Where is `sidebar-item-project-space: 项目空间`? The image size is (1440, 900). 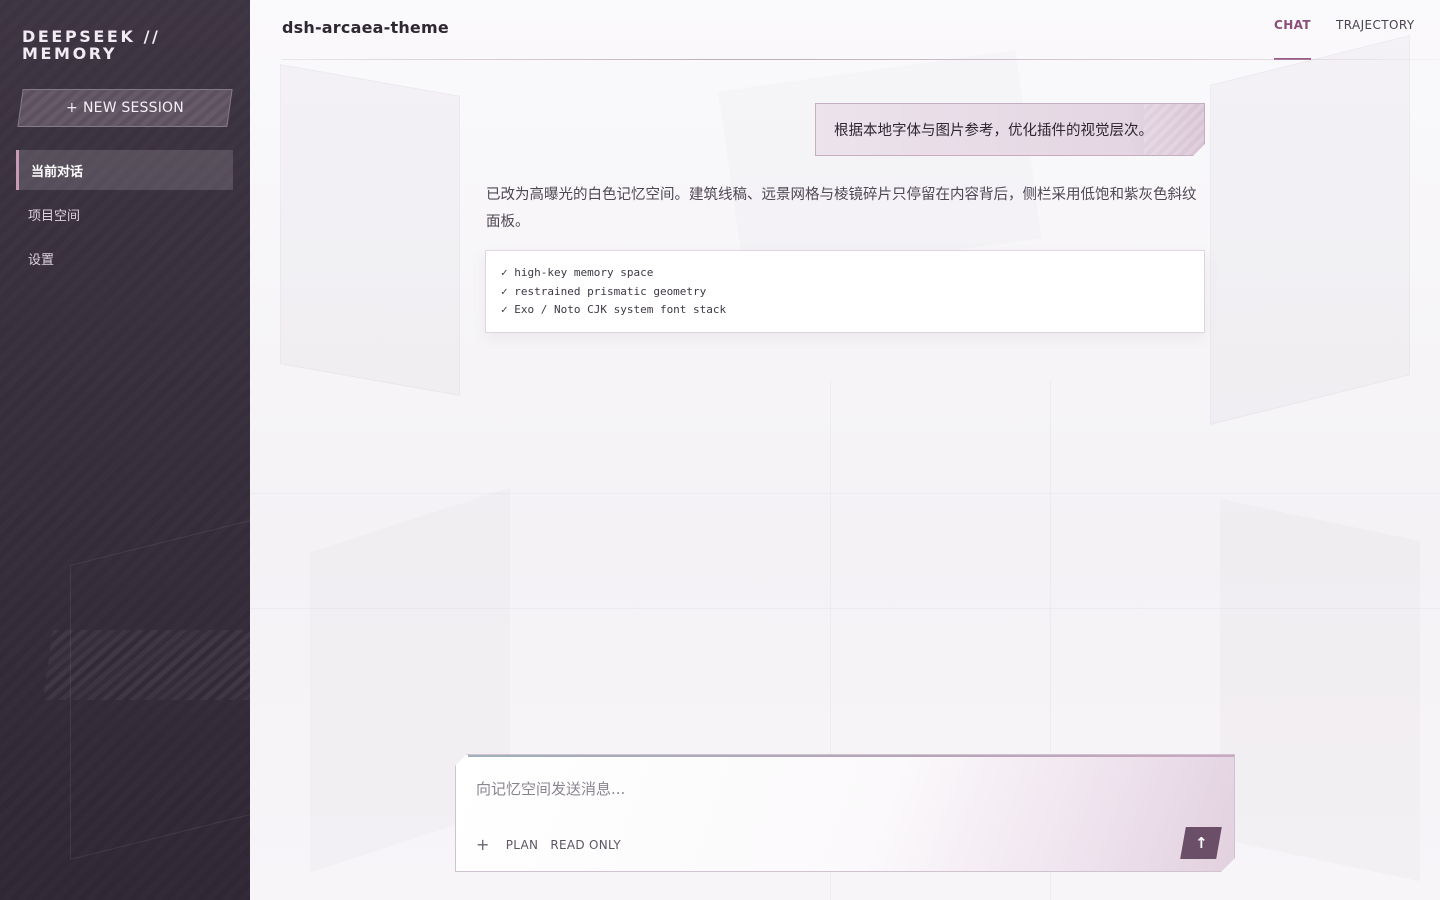 sidebar-item-project-space: 项目空间 is located at coordinates (124, 214).